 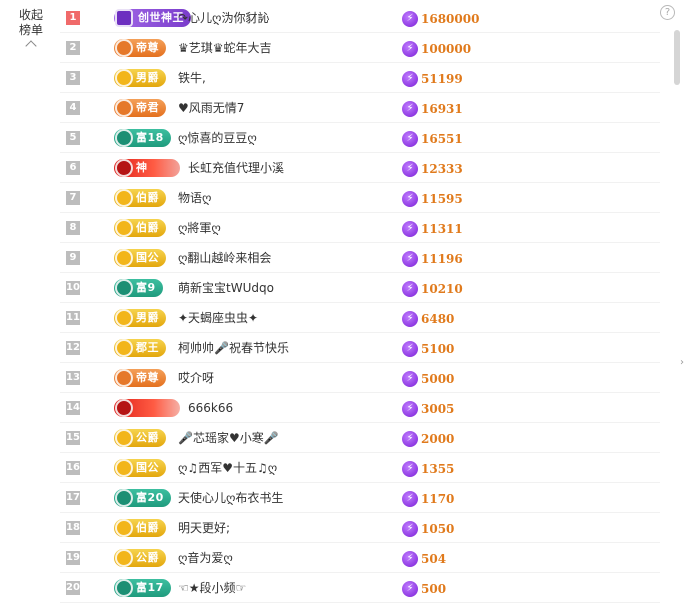 I want to click on user-name: ↷心儿ღ沩你豺訫, so click(x=224, y=18).